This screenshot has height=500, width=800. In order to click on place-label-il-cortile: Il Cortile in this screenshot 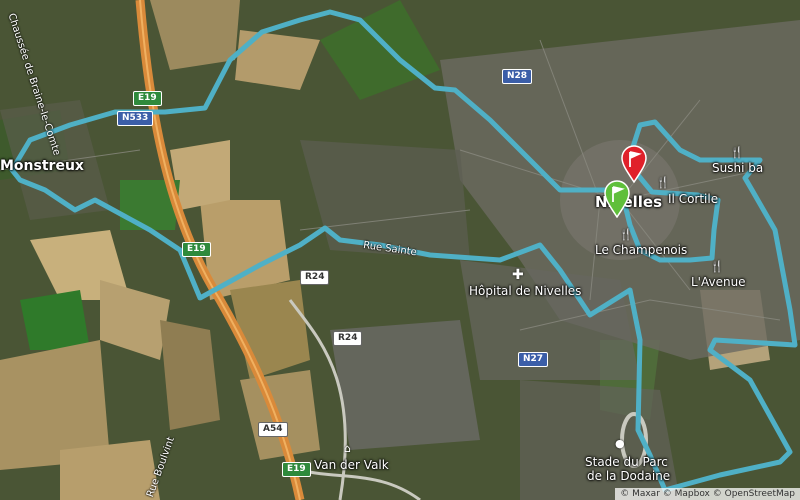, I will do `click(693, 199)`.